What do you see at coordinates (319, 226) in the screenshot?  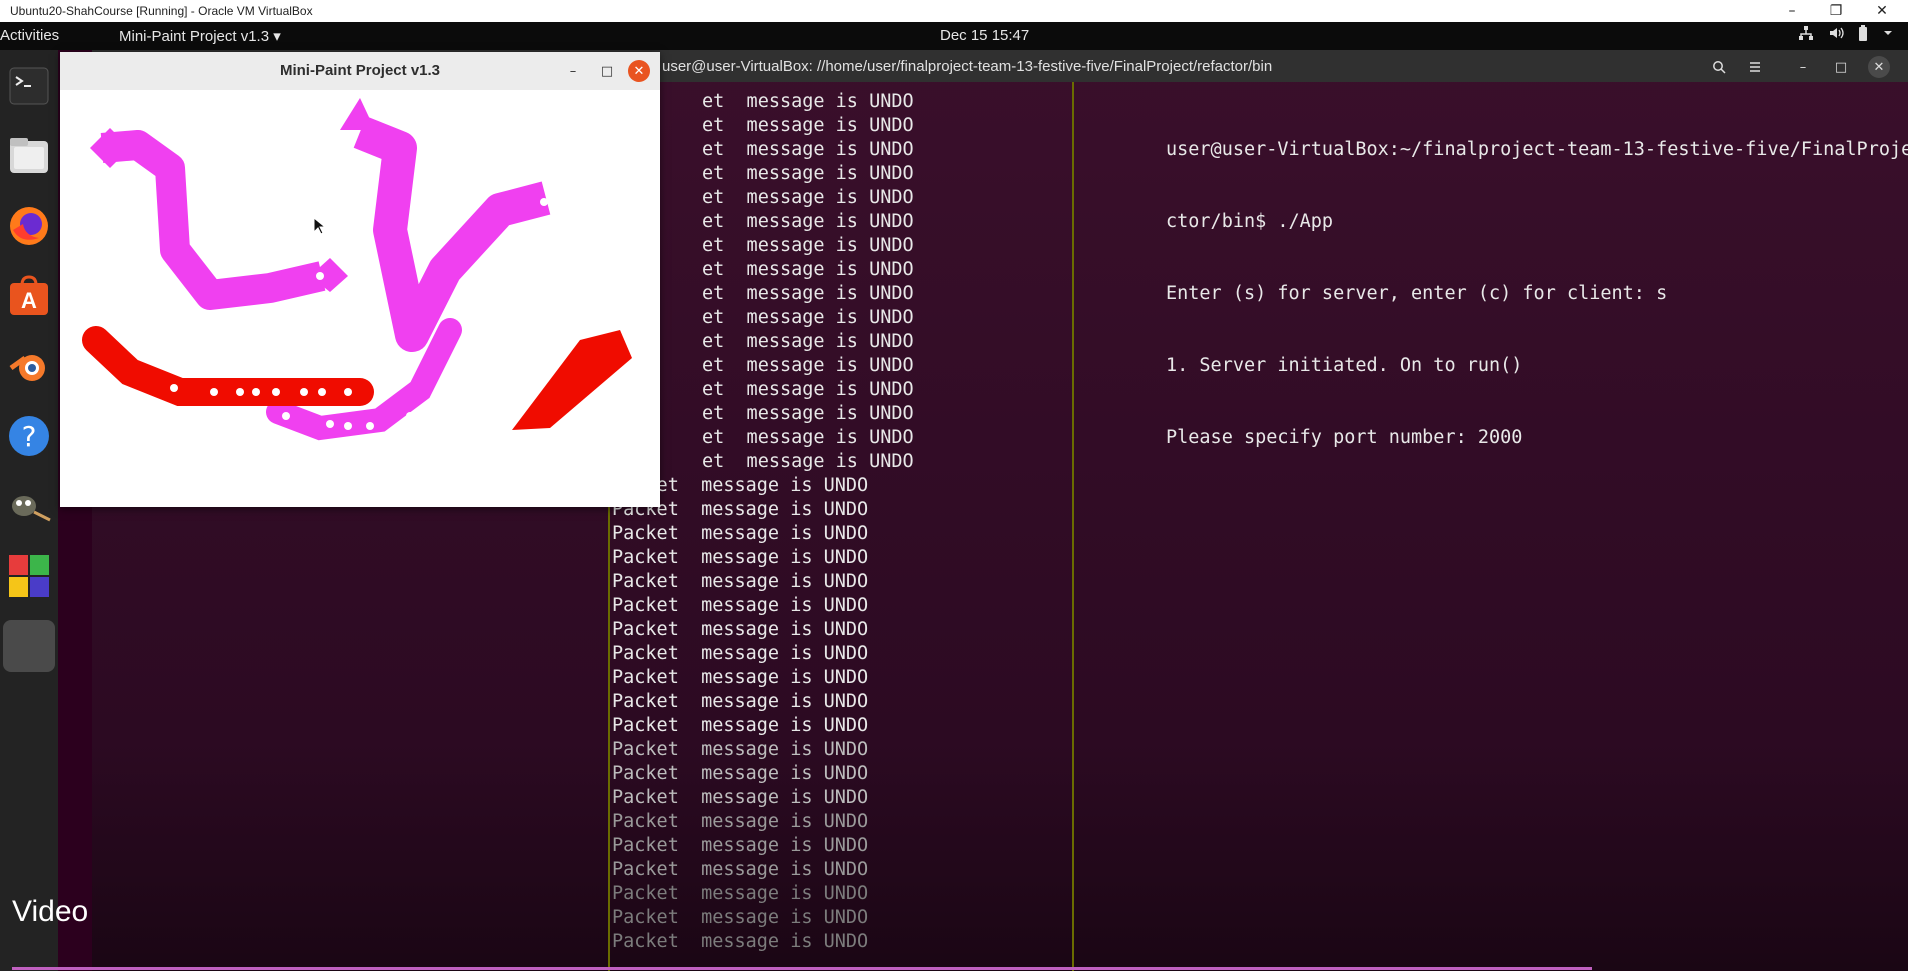 I see `mouse-cursor-icon` at bounding box center [319, 226].